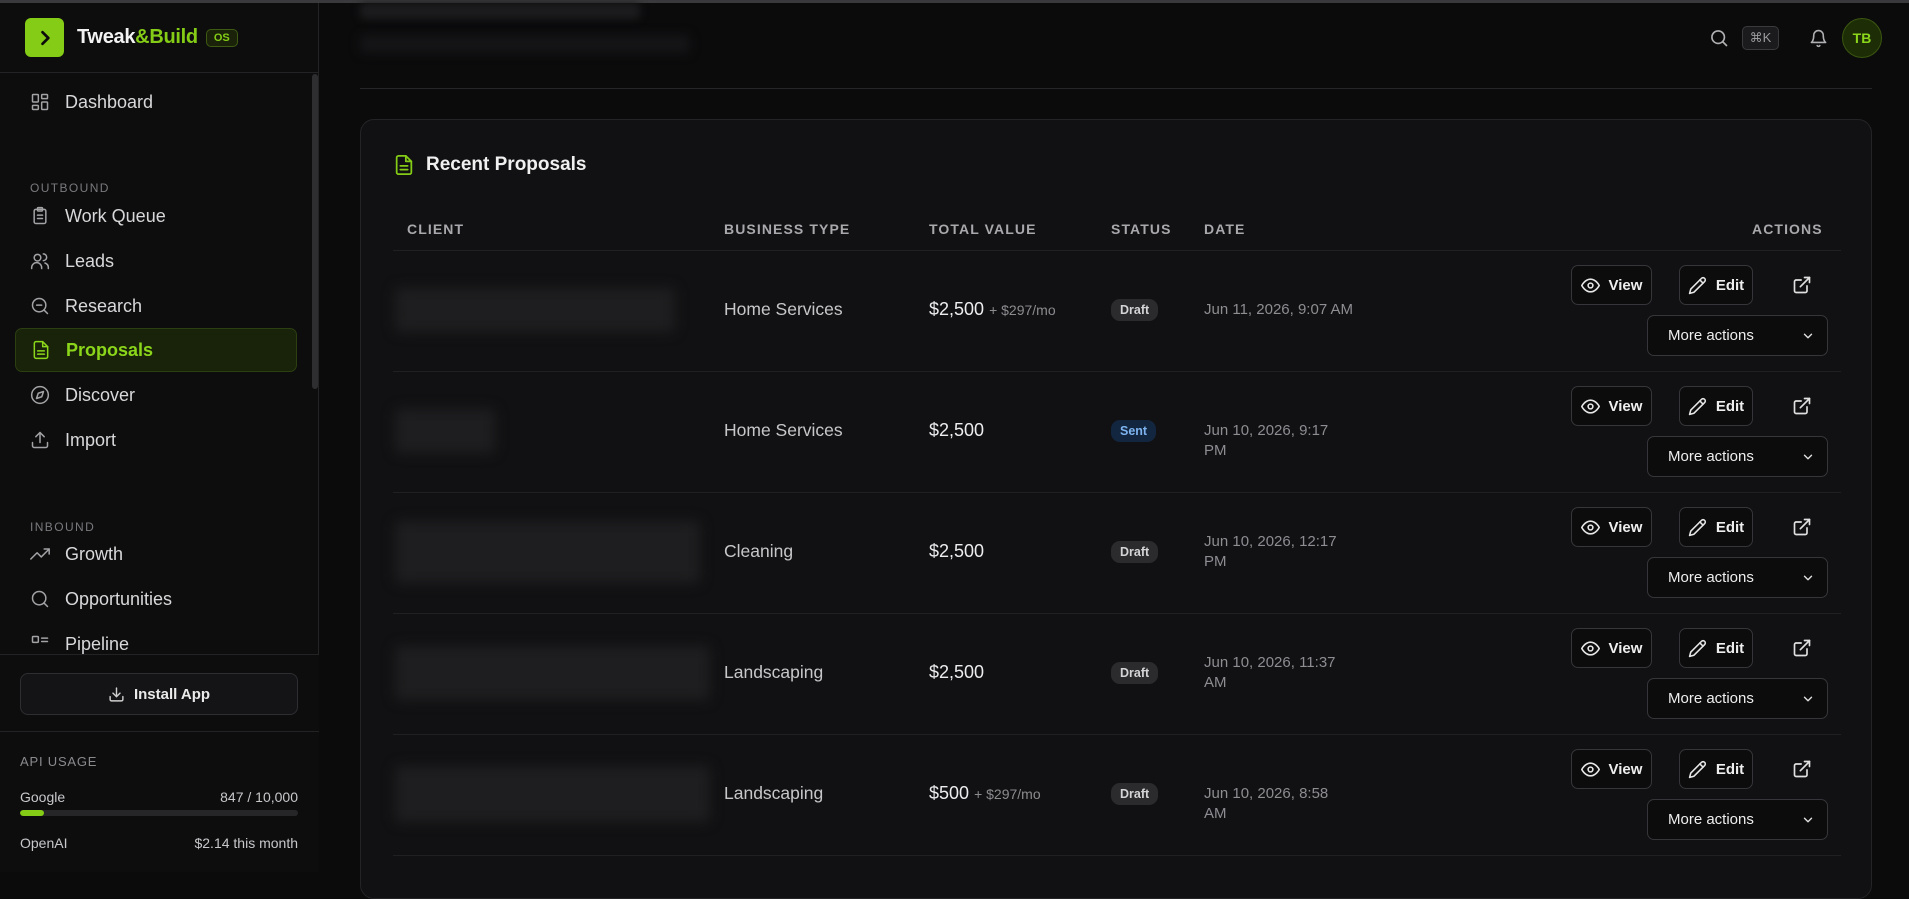 This screenshot has height=899, width=1909. I want to click on total-value-cell: $2,500 + $297/mo, so click(992, 309).